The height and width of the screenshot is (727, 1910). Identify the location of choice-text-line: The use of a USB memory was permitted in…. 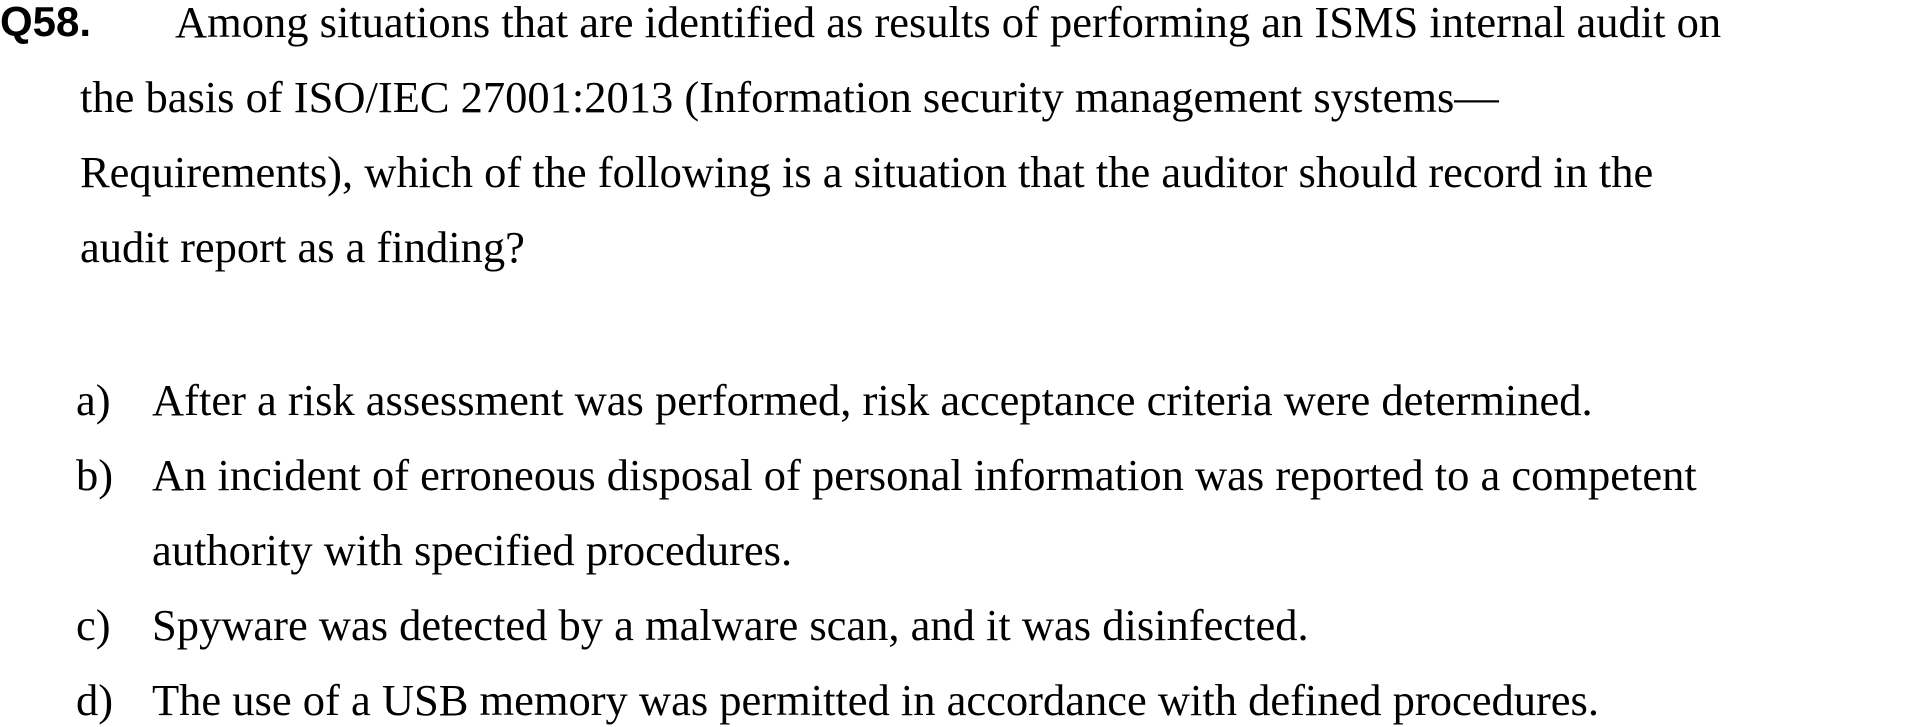
(875, 700).